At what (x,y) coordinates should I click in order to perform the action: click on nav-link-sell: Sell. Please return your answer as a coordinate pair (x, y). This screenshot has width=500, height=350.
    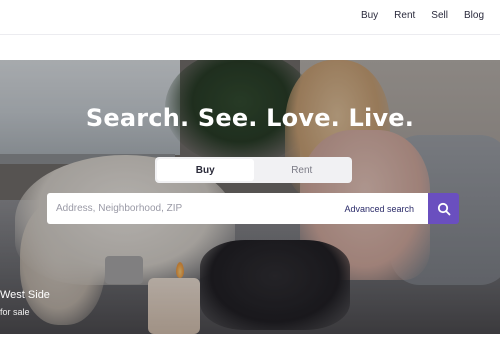
    Looking at the image, I should click on (439, 15).